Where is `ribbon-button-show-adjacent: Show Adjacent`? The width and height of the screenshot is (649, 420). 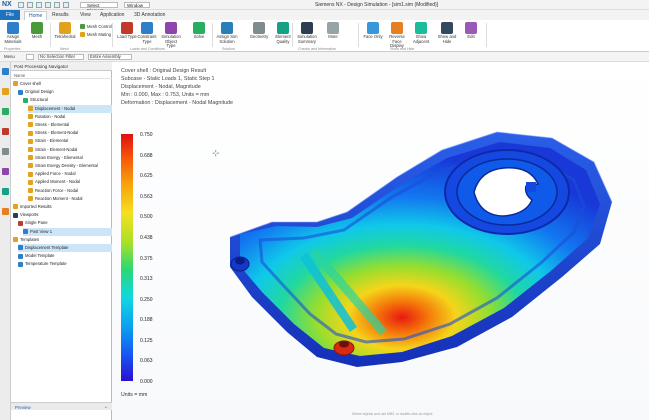
ribbon-button-show-adjacent: Show Adjacent is located at coordinates (421, 33).